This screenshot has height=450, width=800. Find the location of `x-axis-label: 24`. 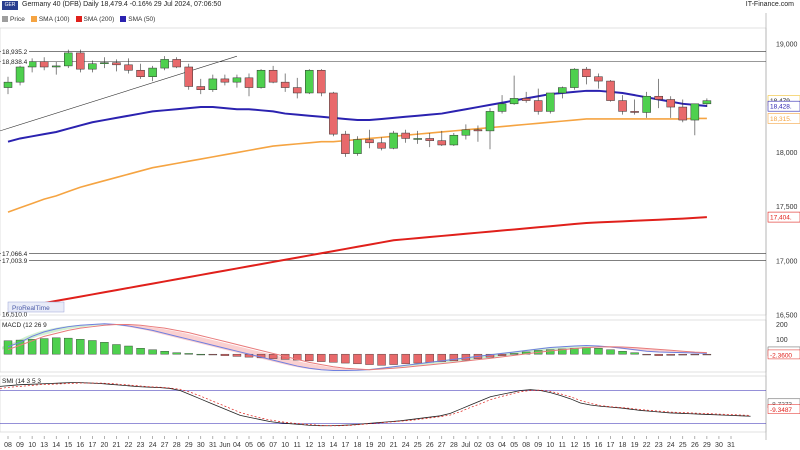

x-axis-label: 24 is located at coordinates (153, 445).